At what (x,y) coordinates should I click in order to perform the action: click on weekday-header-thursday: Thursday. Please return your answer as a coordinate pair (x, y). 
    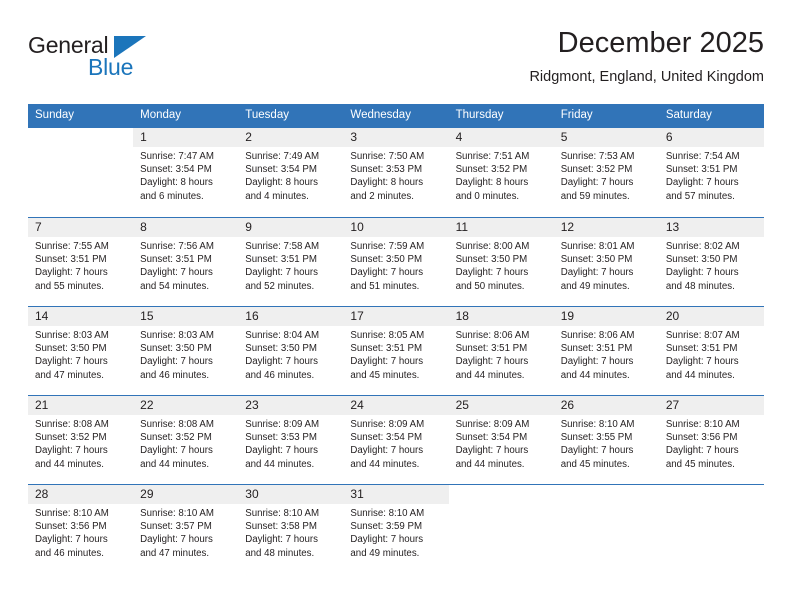
    Looking at the image, I should click on (479, 115).